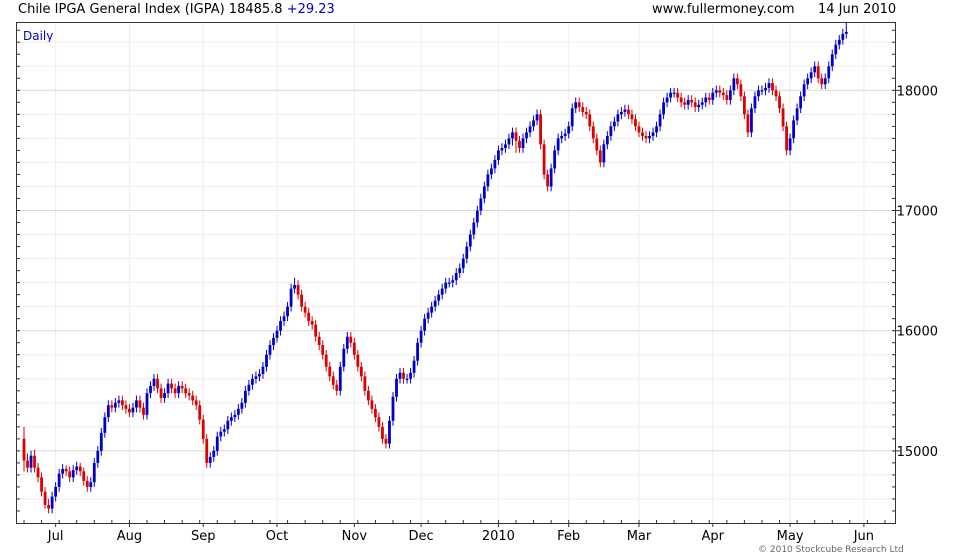 The height and width of the screenshot is (560, 980). I want to click on x-tick-label: 2010, so click(498, 536).